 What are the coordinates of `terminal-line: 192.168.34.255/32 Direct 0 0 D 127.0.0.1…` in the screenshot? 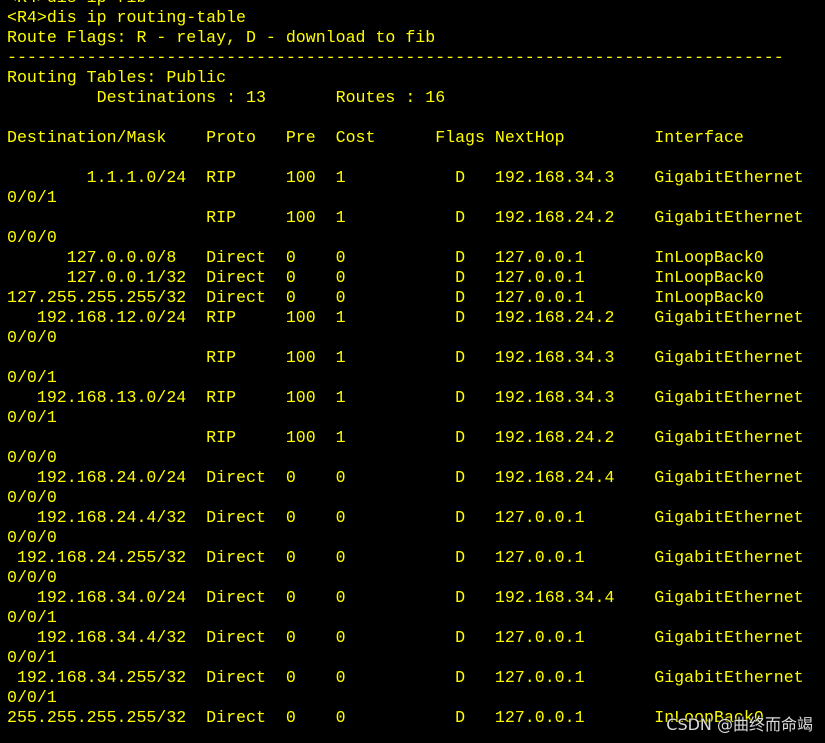 It's located at (405, 677).